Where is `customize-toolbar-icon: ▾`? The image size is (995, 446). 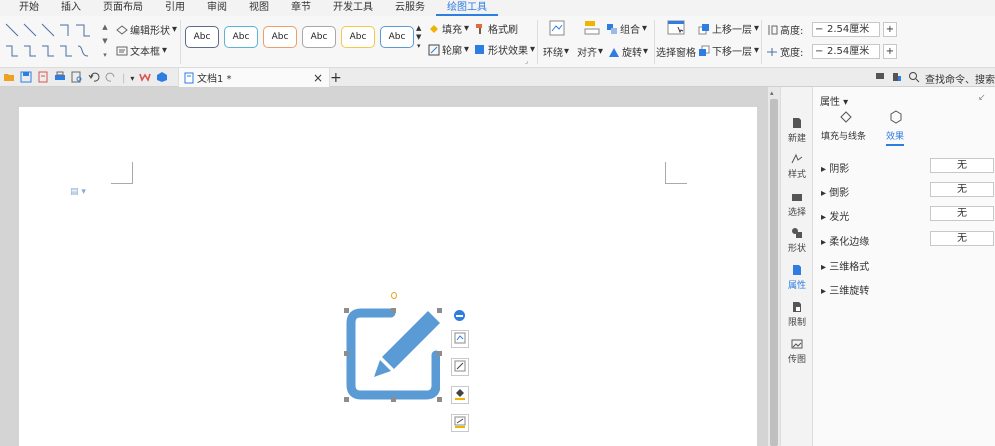 customize-toolbar-icon: ▾ is located at coordinates (132, 78).